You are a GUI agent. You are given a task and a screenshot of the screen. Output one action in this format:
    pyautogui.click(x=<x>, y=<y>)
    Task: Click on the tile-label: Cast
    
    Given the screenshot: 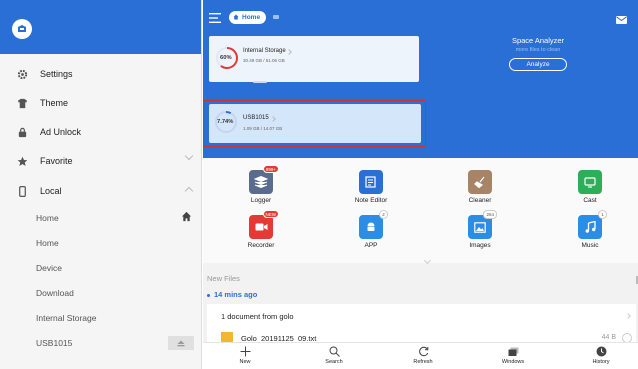 What is the action you would take?
    pyautogui.click(x=590, y=200)
    